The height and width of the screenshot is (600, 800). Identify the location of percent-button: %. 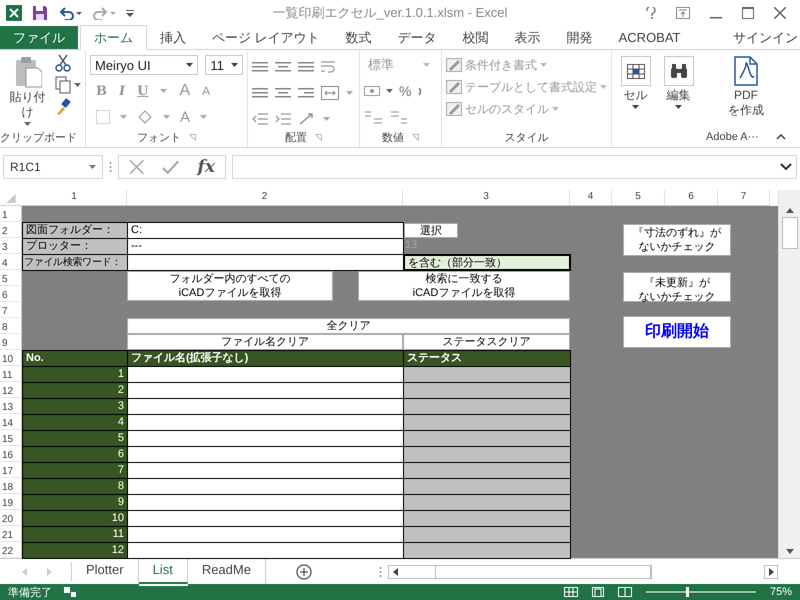
(405, 91).